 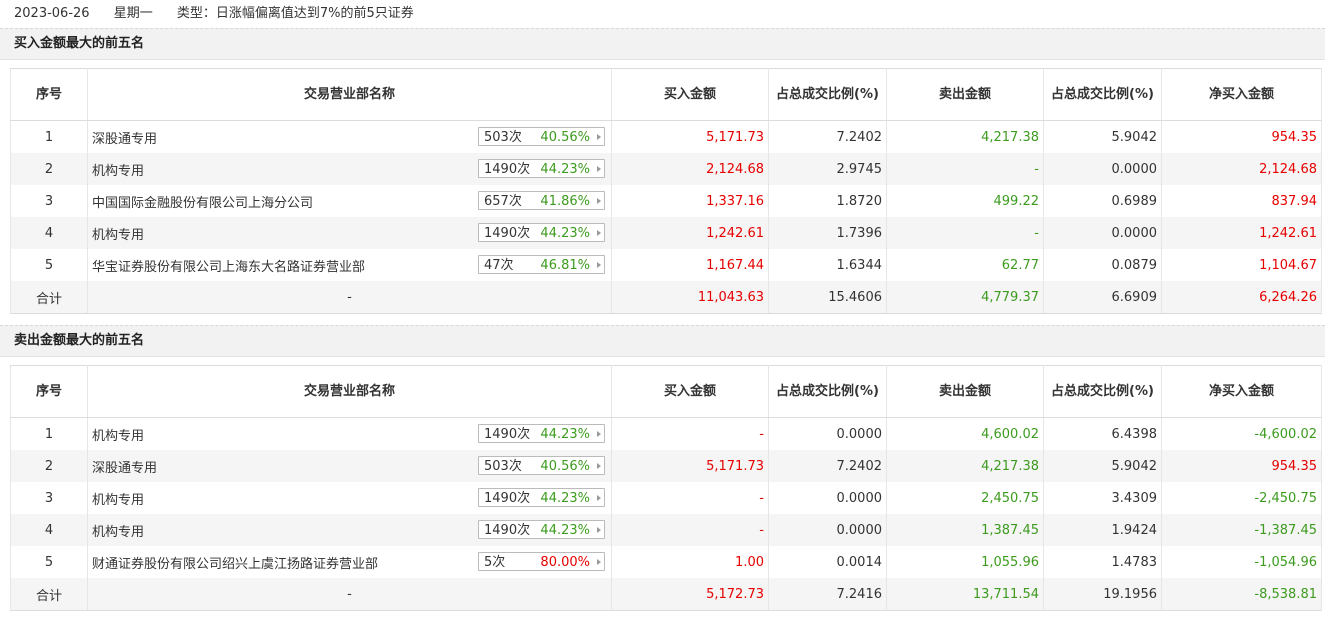 What do you see at coordinates (690, 594) in the screenshot?
I see `total-buy: 5,172.73` at bounding box center [690, 594].